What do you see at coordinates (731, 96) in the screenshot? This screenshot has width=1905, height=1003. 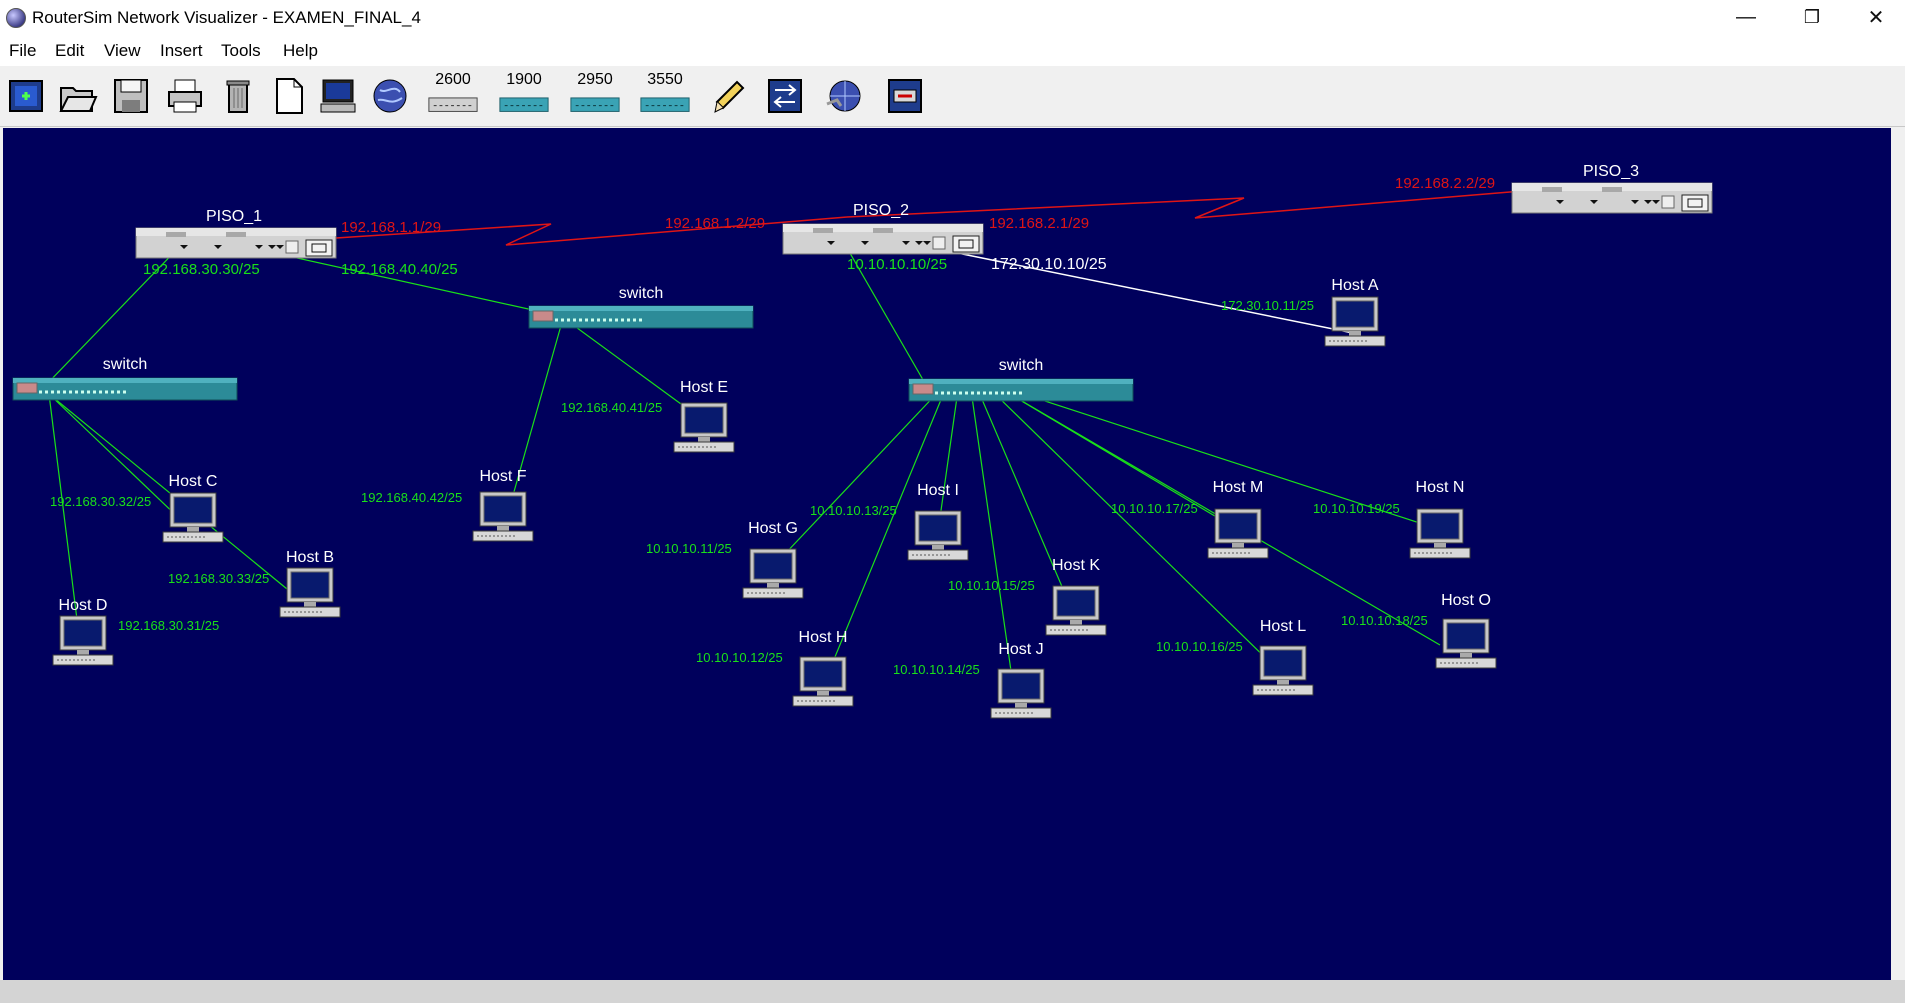 I see `pencil-button` at bounding box center [731, 96].